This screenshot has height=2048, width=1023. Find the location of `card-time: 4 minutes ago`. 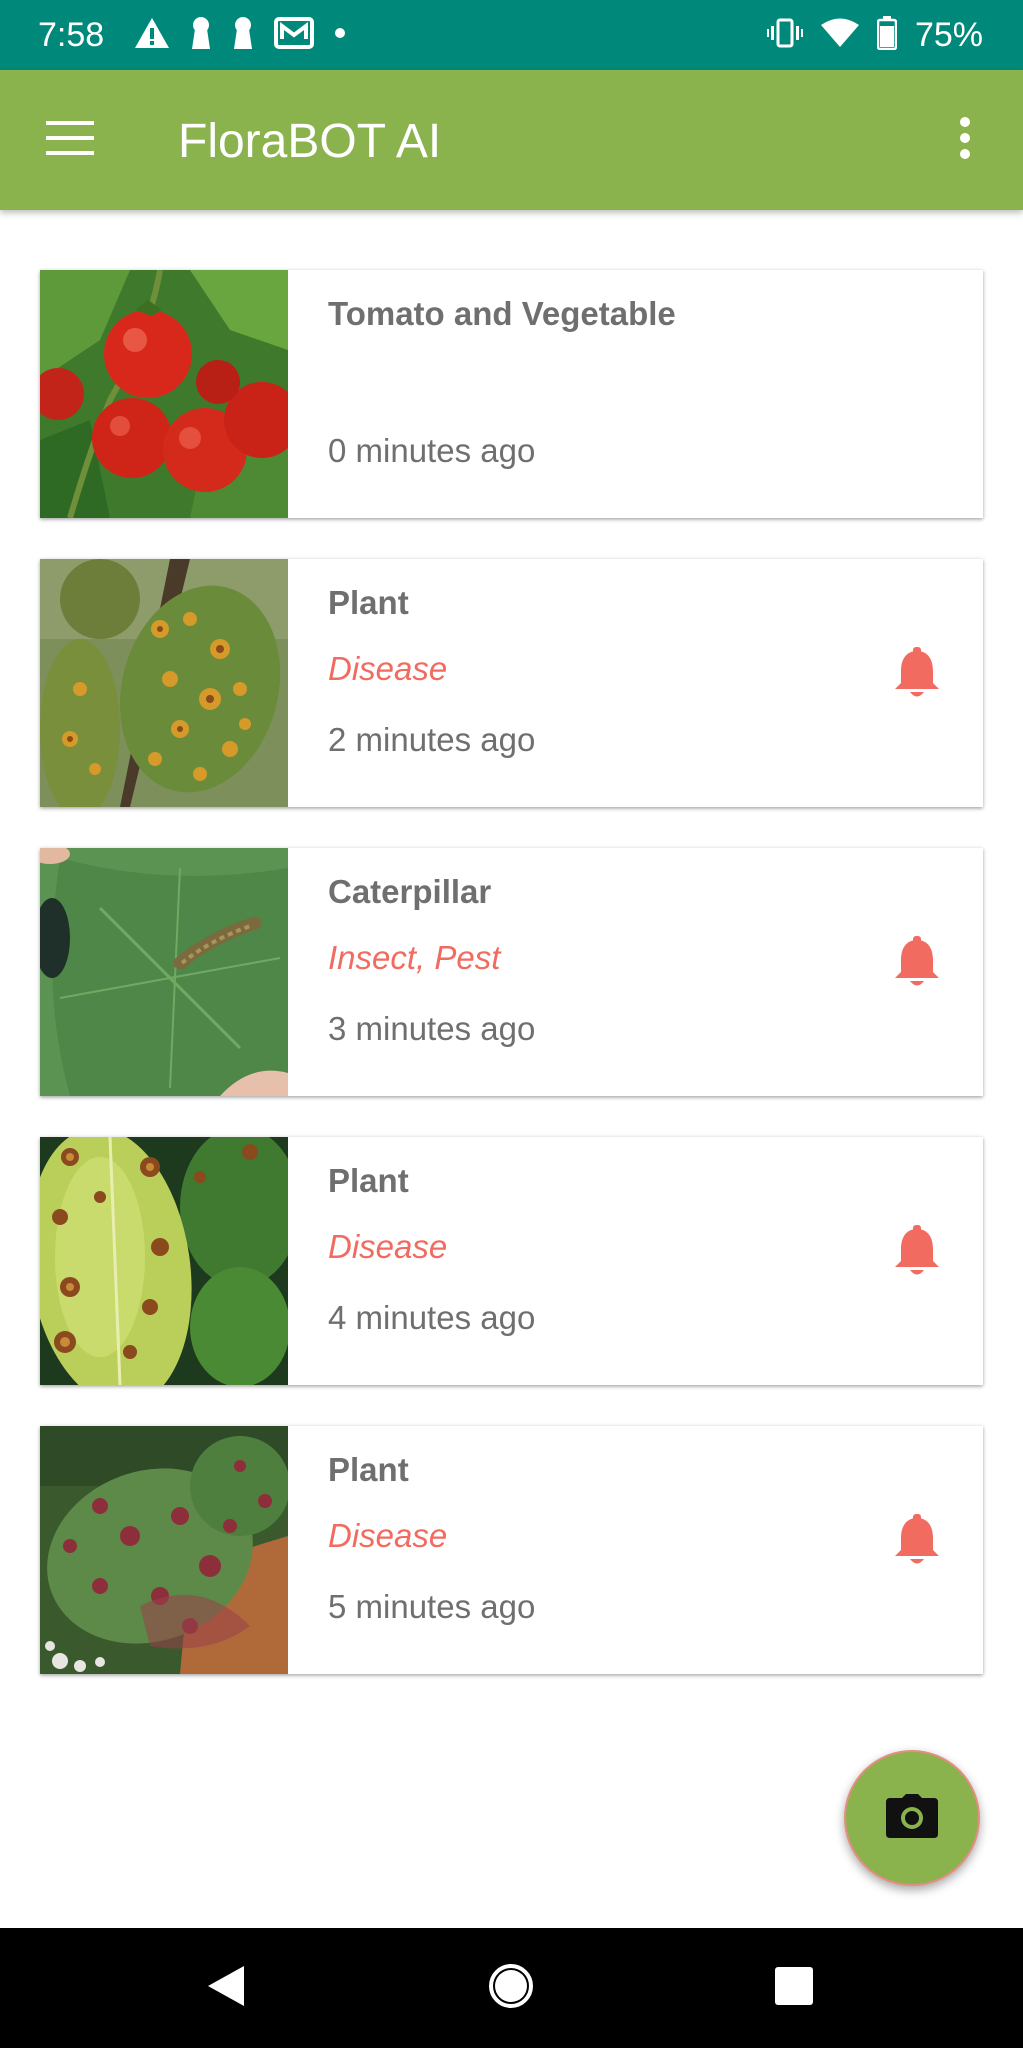

card-time: 4 minutes ago is located at coordinates (432, 1317).